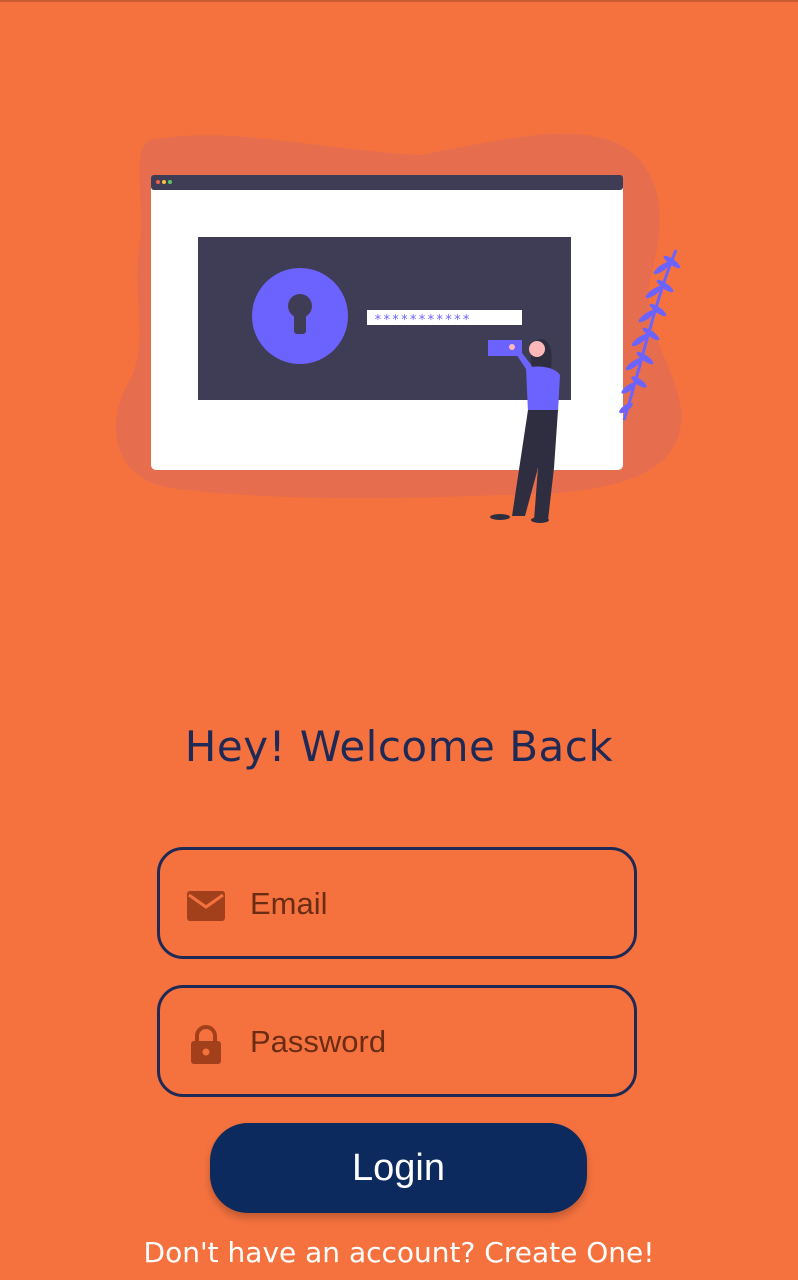 This screenshot has height=1280, width=798. Describe the element at coordinates (430, 904) in the screenshot. I see `email-input` at that location.